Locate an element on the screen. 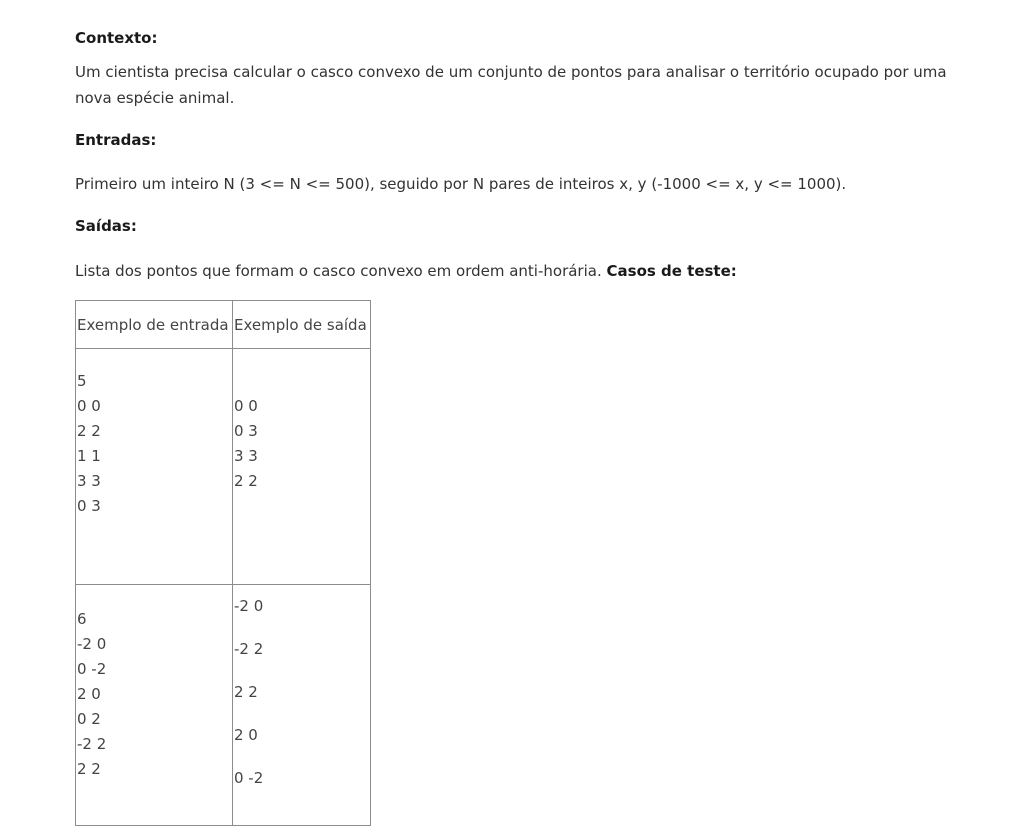 The height and width of the screenshot is (826, 1031). input-line: 0 2 is located at coordinates (89, 719).